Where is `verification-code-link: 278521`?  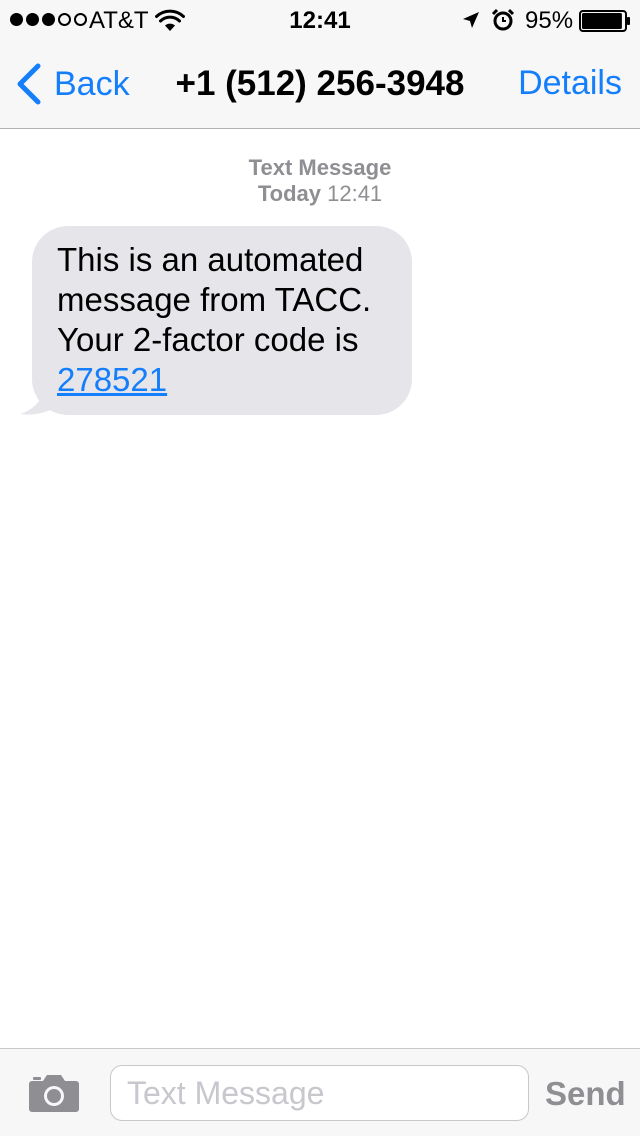
verification-code-link: 278521 is located at coordinates (112, 379).